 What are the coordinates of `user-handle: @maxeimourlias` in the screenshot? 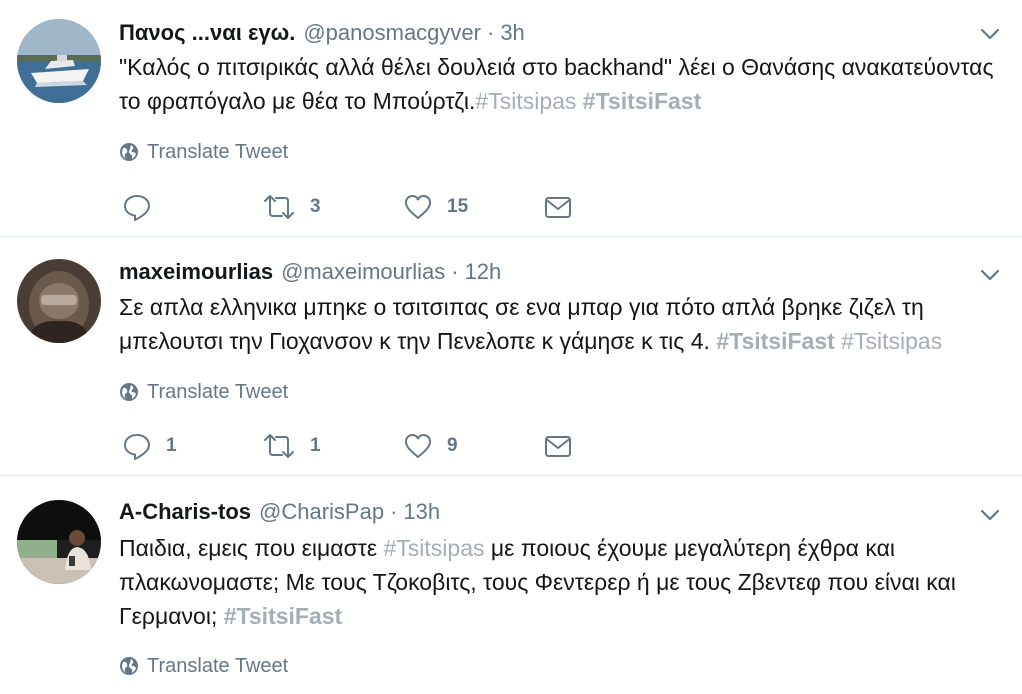 It's located at (363, 271).